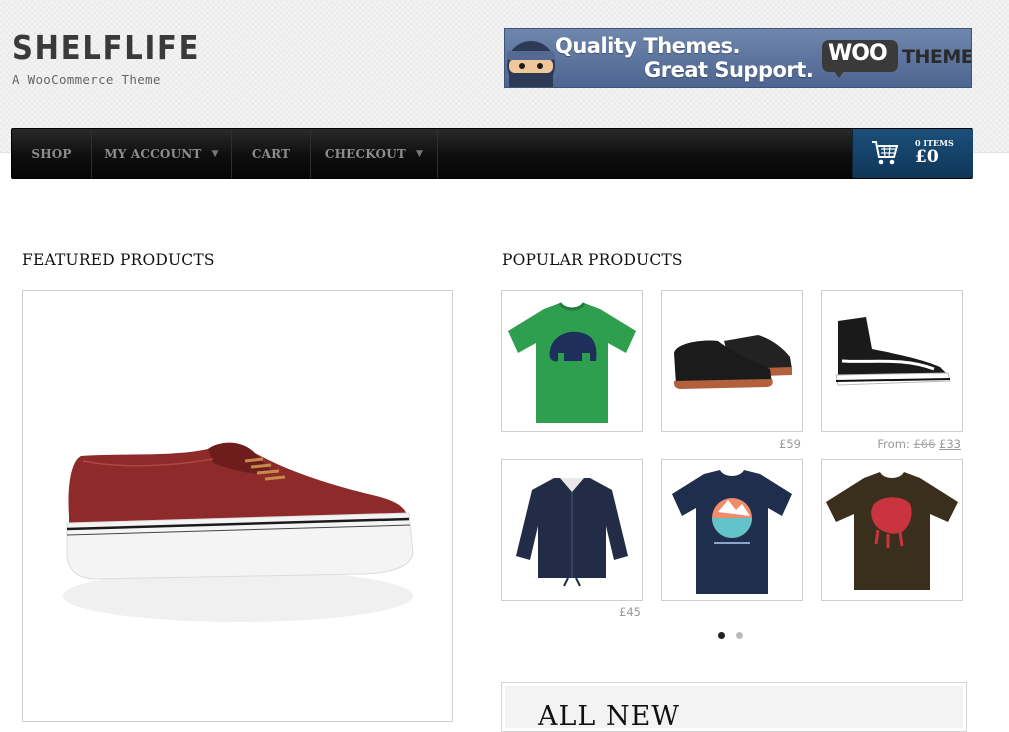 The height and width of the screenshot is (732, 1009). I want to click on product-price: £45, so click(630, 612).